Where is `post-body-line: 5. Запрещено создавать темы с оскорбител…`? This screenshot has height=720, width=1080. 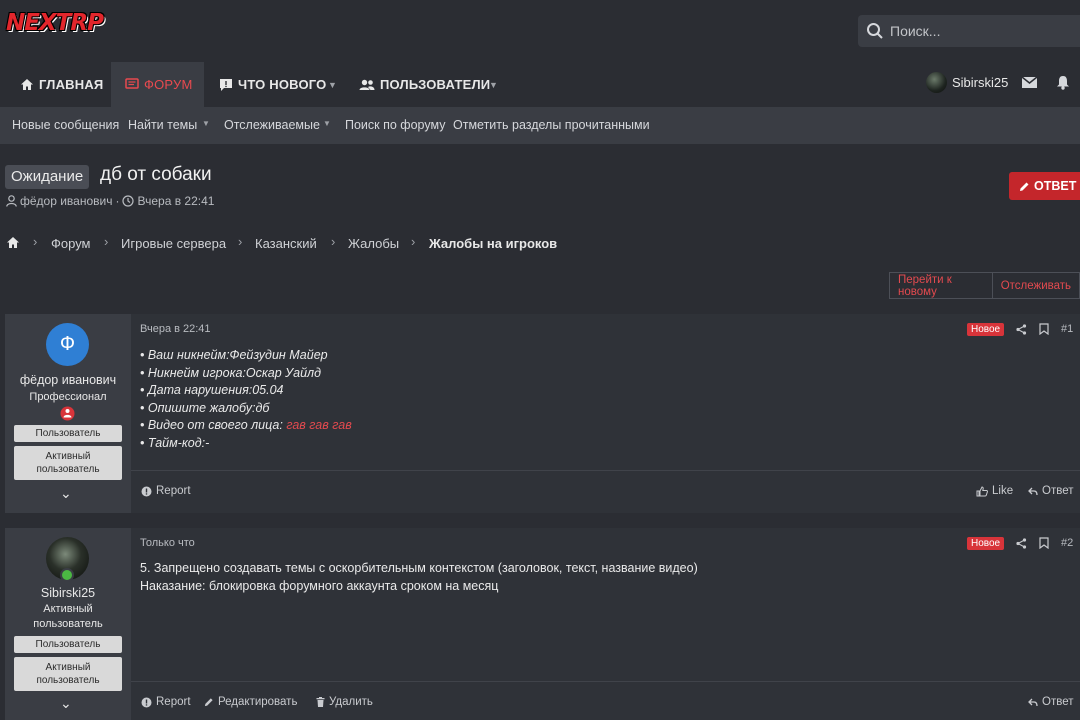
post-body-line: 5. Запрещено создавать темы с оскорбител… is located at coordinates (419, 568).